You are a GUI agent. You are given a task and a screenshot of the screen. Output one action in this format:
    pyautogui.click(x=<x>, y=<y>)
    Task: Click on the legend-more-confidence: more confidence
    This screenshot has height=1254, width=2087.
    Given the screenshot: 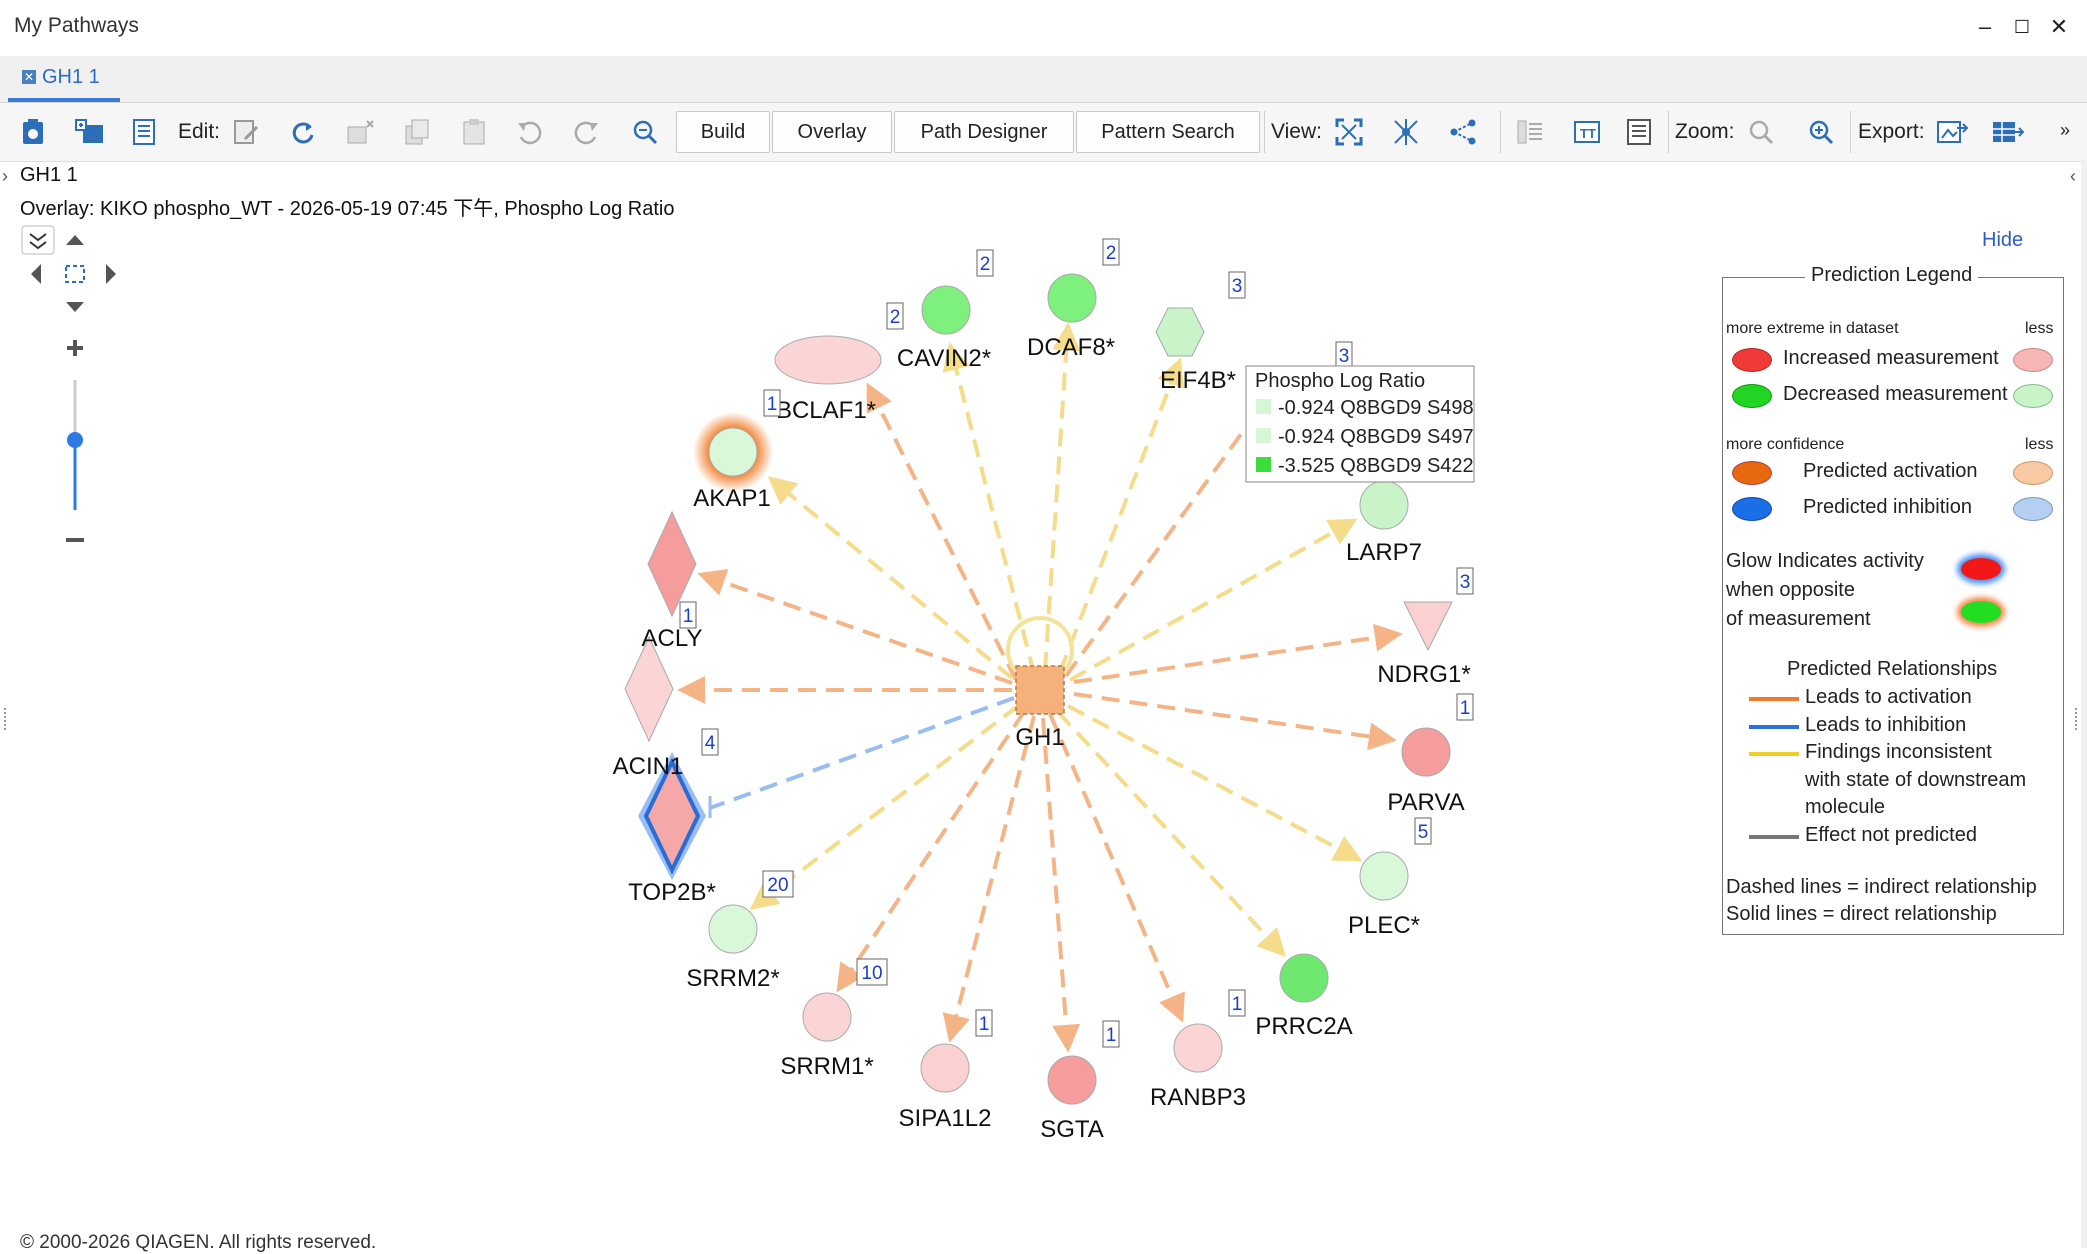 What is the action you would take?
    pyautogui.click(x=1785, y=444)
    